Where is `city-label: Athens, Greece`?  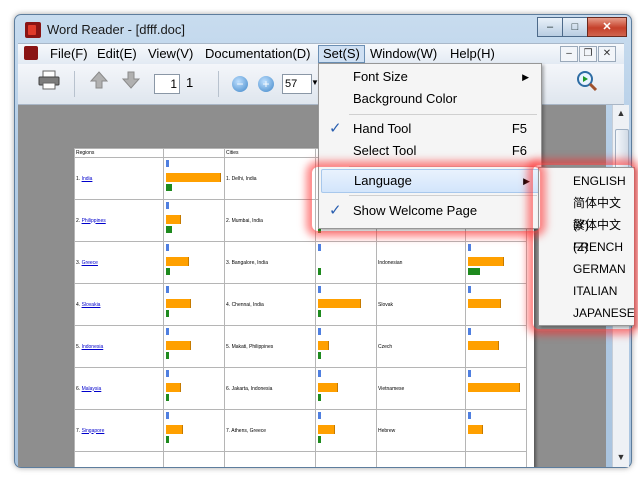 city-label: Athens, Greece is located at coordinates (249, 430).